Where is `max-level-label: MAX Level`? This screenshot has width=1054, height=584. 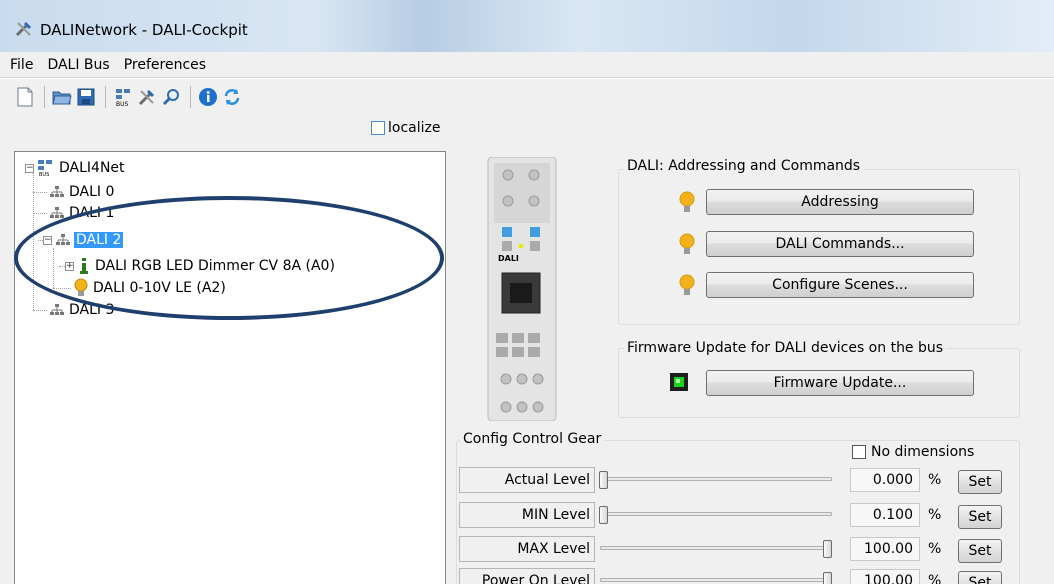 max-level-label: MAX Level is located at coordinates (527, 549).